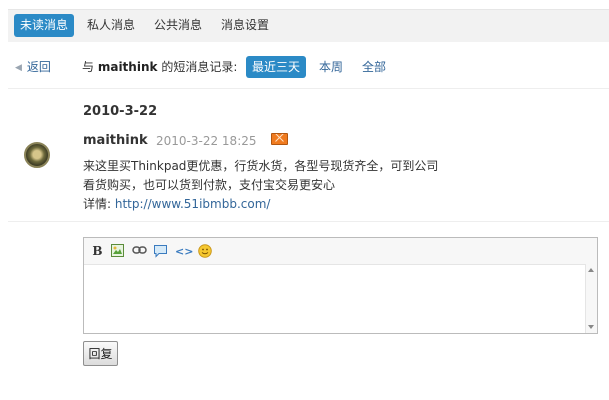  I want to click on textarea-scrollbar, so click(591, 298).